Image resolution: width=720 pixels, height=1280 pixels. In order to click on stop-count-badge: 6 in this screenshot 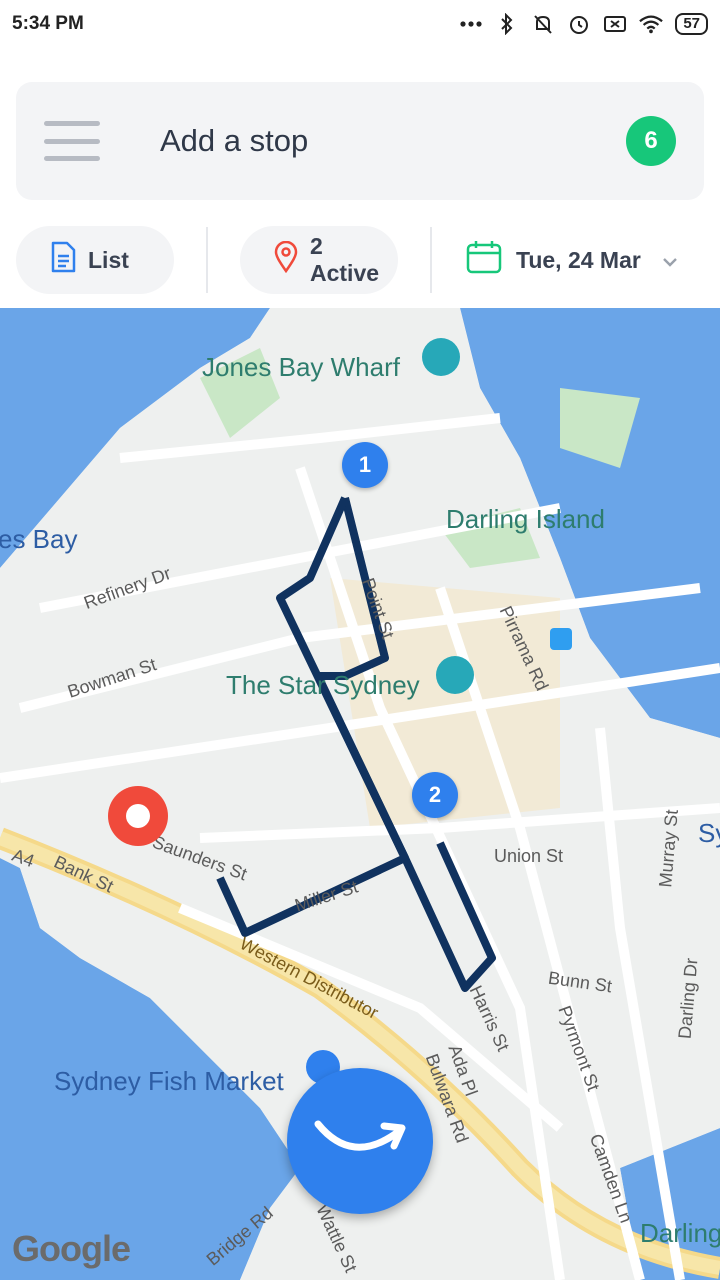, I will do `click(651, 141)`.